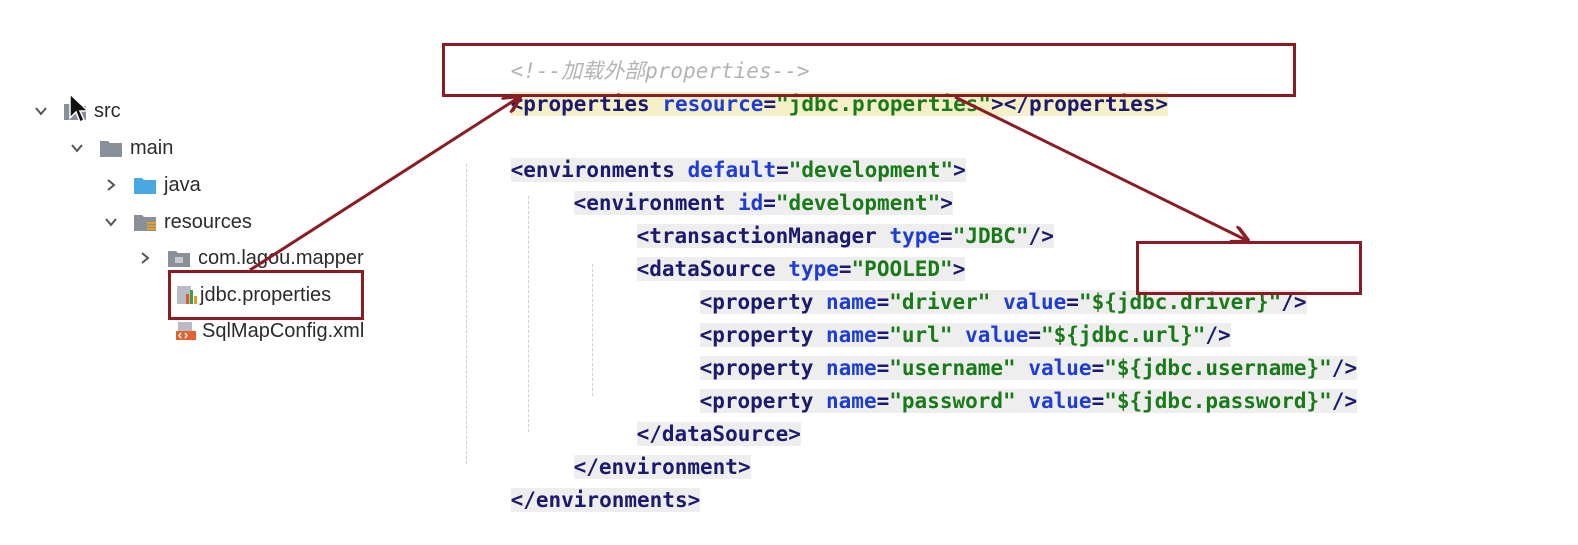 The width and height of the screenshot is (1578, 545). What do you see at coordinates (152, 147) in the screenshot?
I see `tree-item-label: main` at bounding box center [152, 147].